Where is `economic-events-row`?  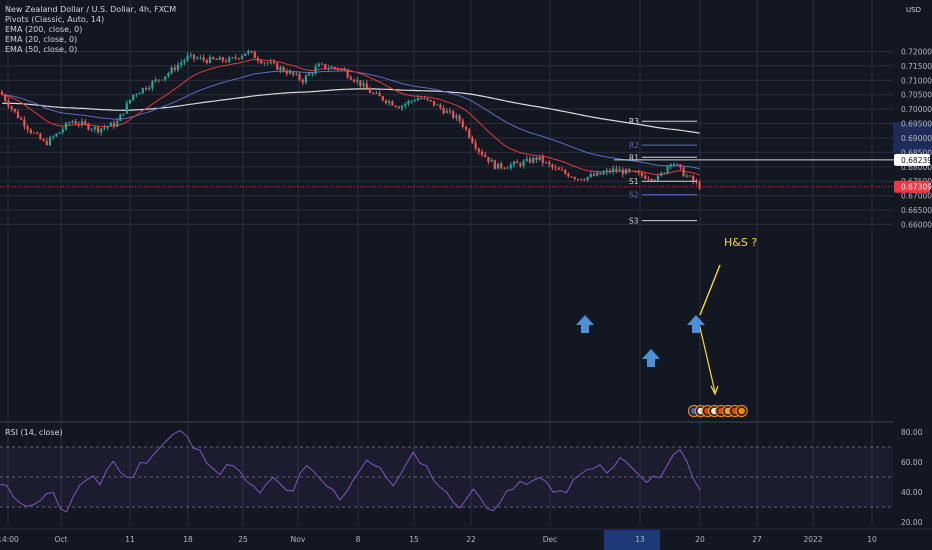 economic-events-row is located at coordinates (717, 411).